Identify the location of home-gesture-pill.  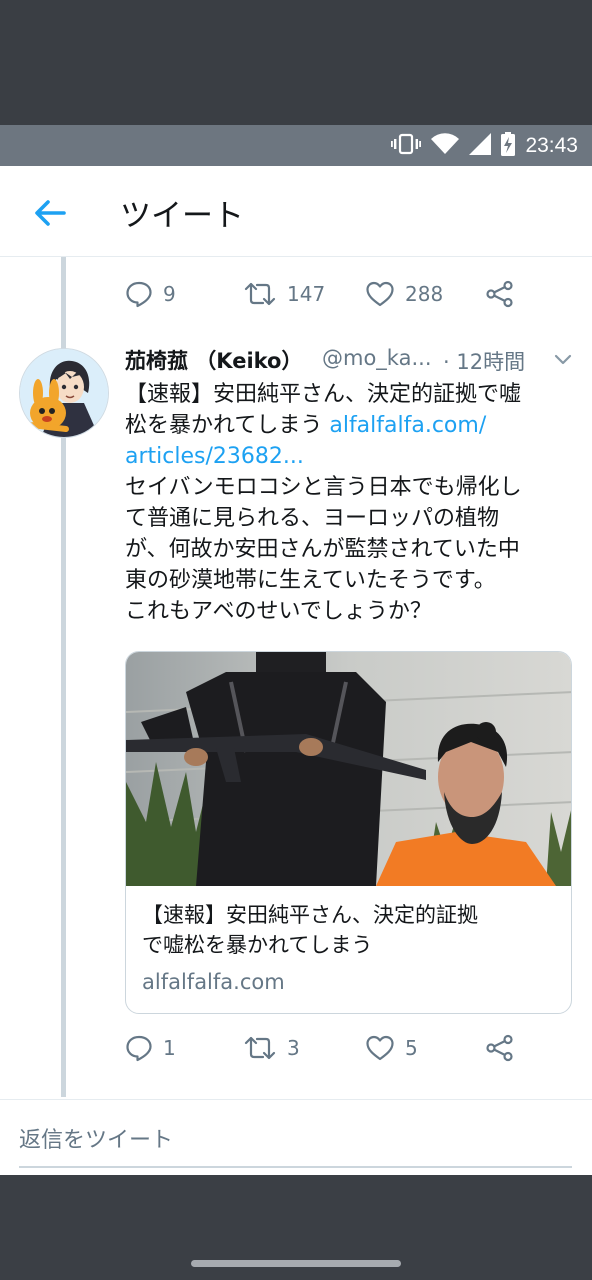
(296, 1263).